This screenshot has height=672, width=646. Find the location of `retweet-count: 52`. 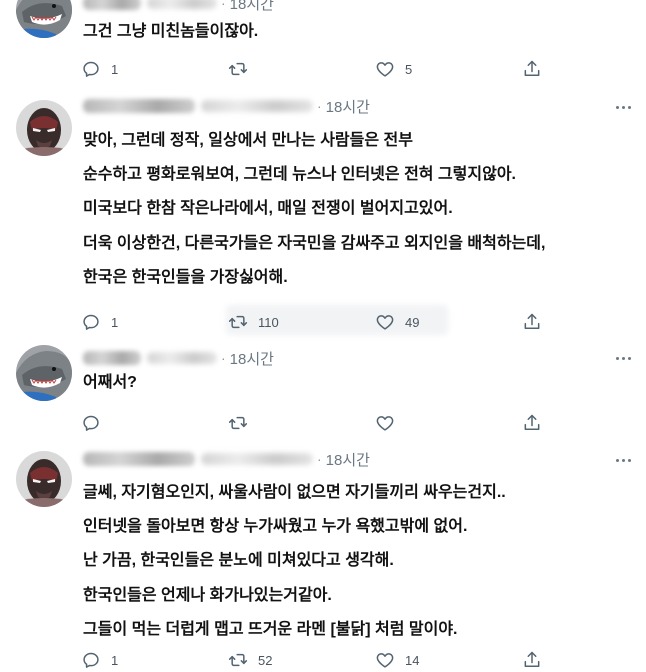

retweet-count: 52 is located at coordinates (265, 660).